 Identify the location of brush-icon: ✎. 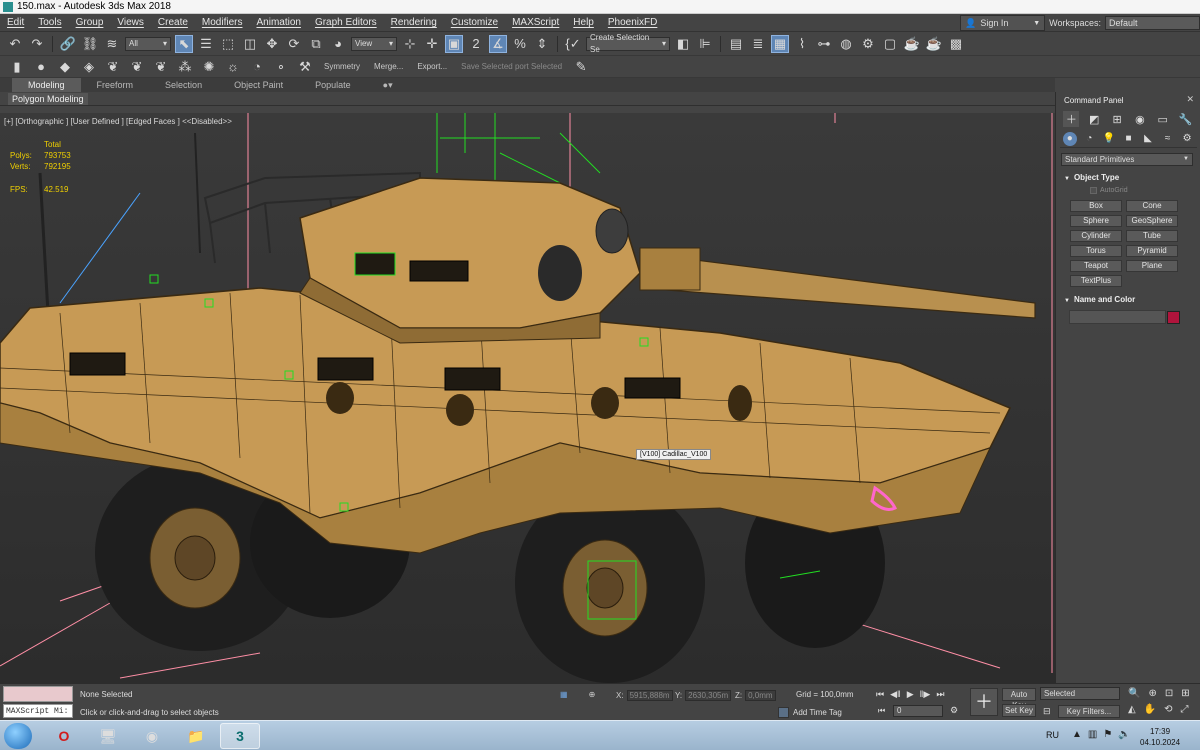
(581, 67).